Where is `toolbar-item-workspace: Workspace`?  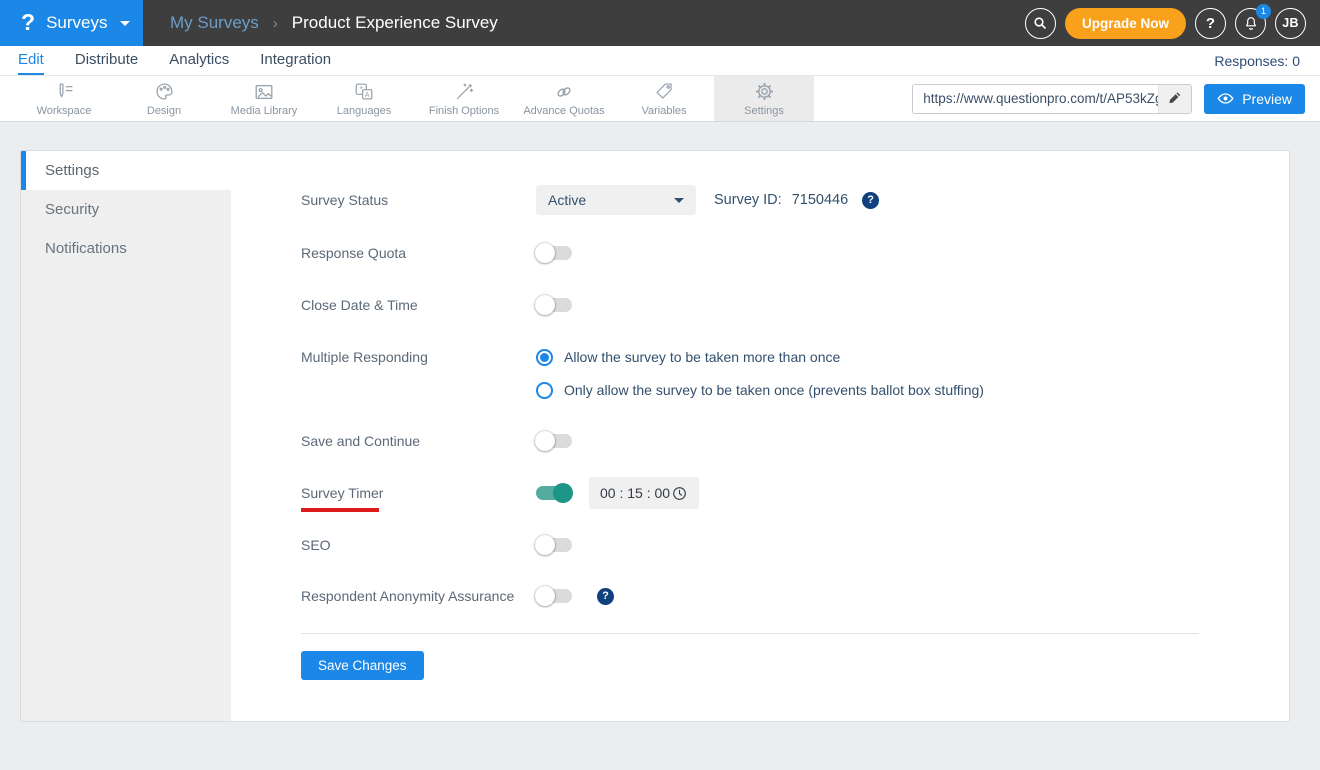 toolbar-item-workspace: Workspace is located at coordinates (64, 98).